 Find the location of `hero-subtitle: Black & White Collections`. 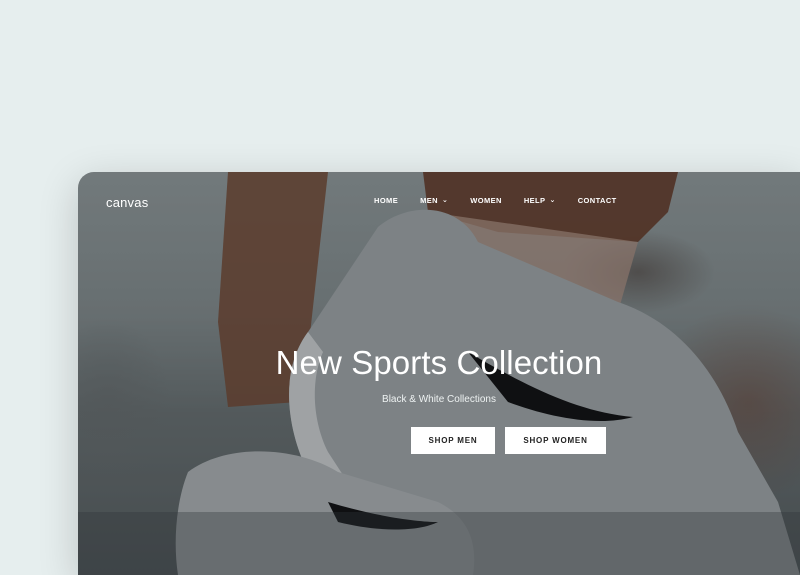

hero-subtitle: Black & White Collections is located at coordinates (439, 399).